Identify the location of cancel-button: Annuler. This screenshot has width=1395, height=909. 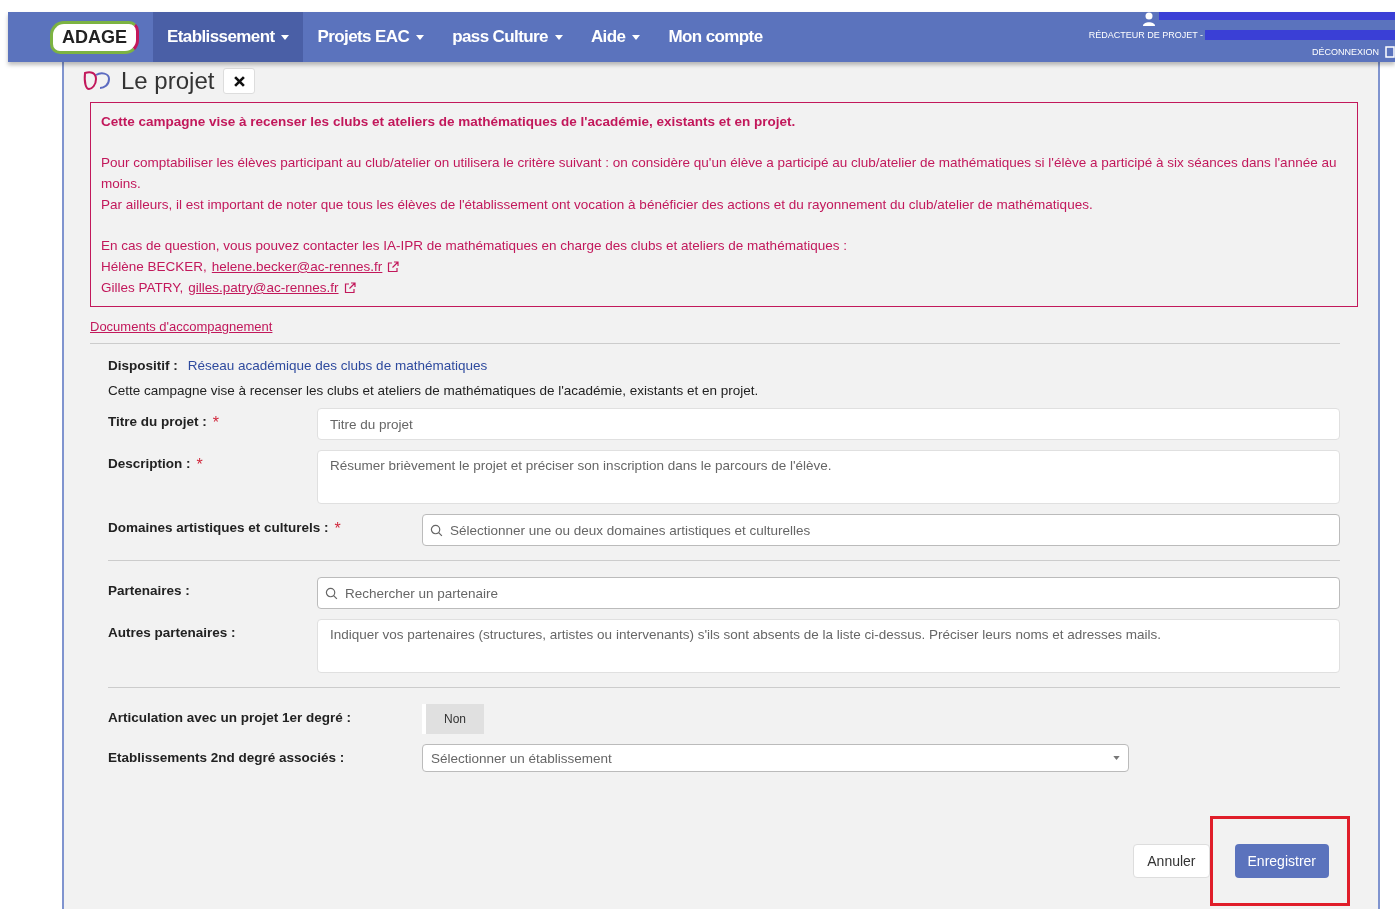
(1171, 861).